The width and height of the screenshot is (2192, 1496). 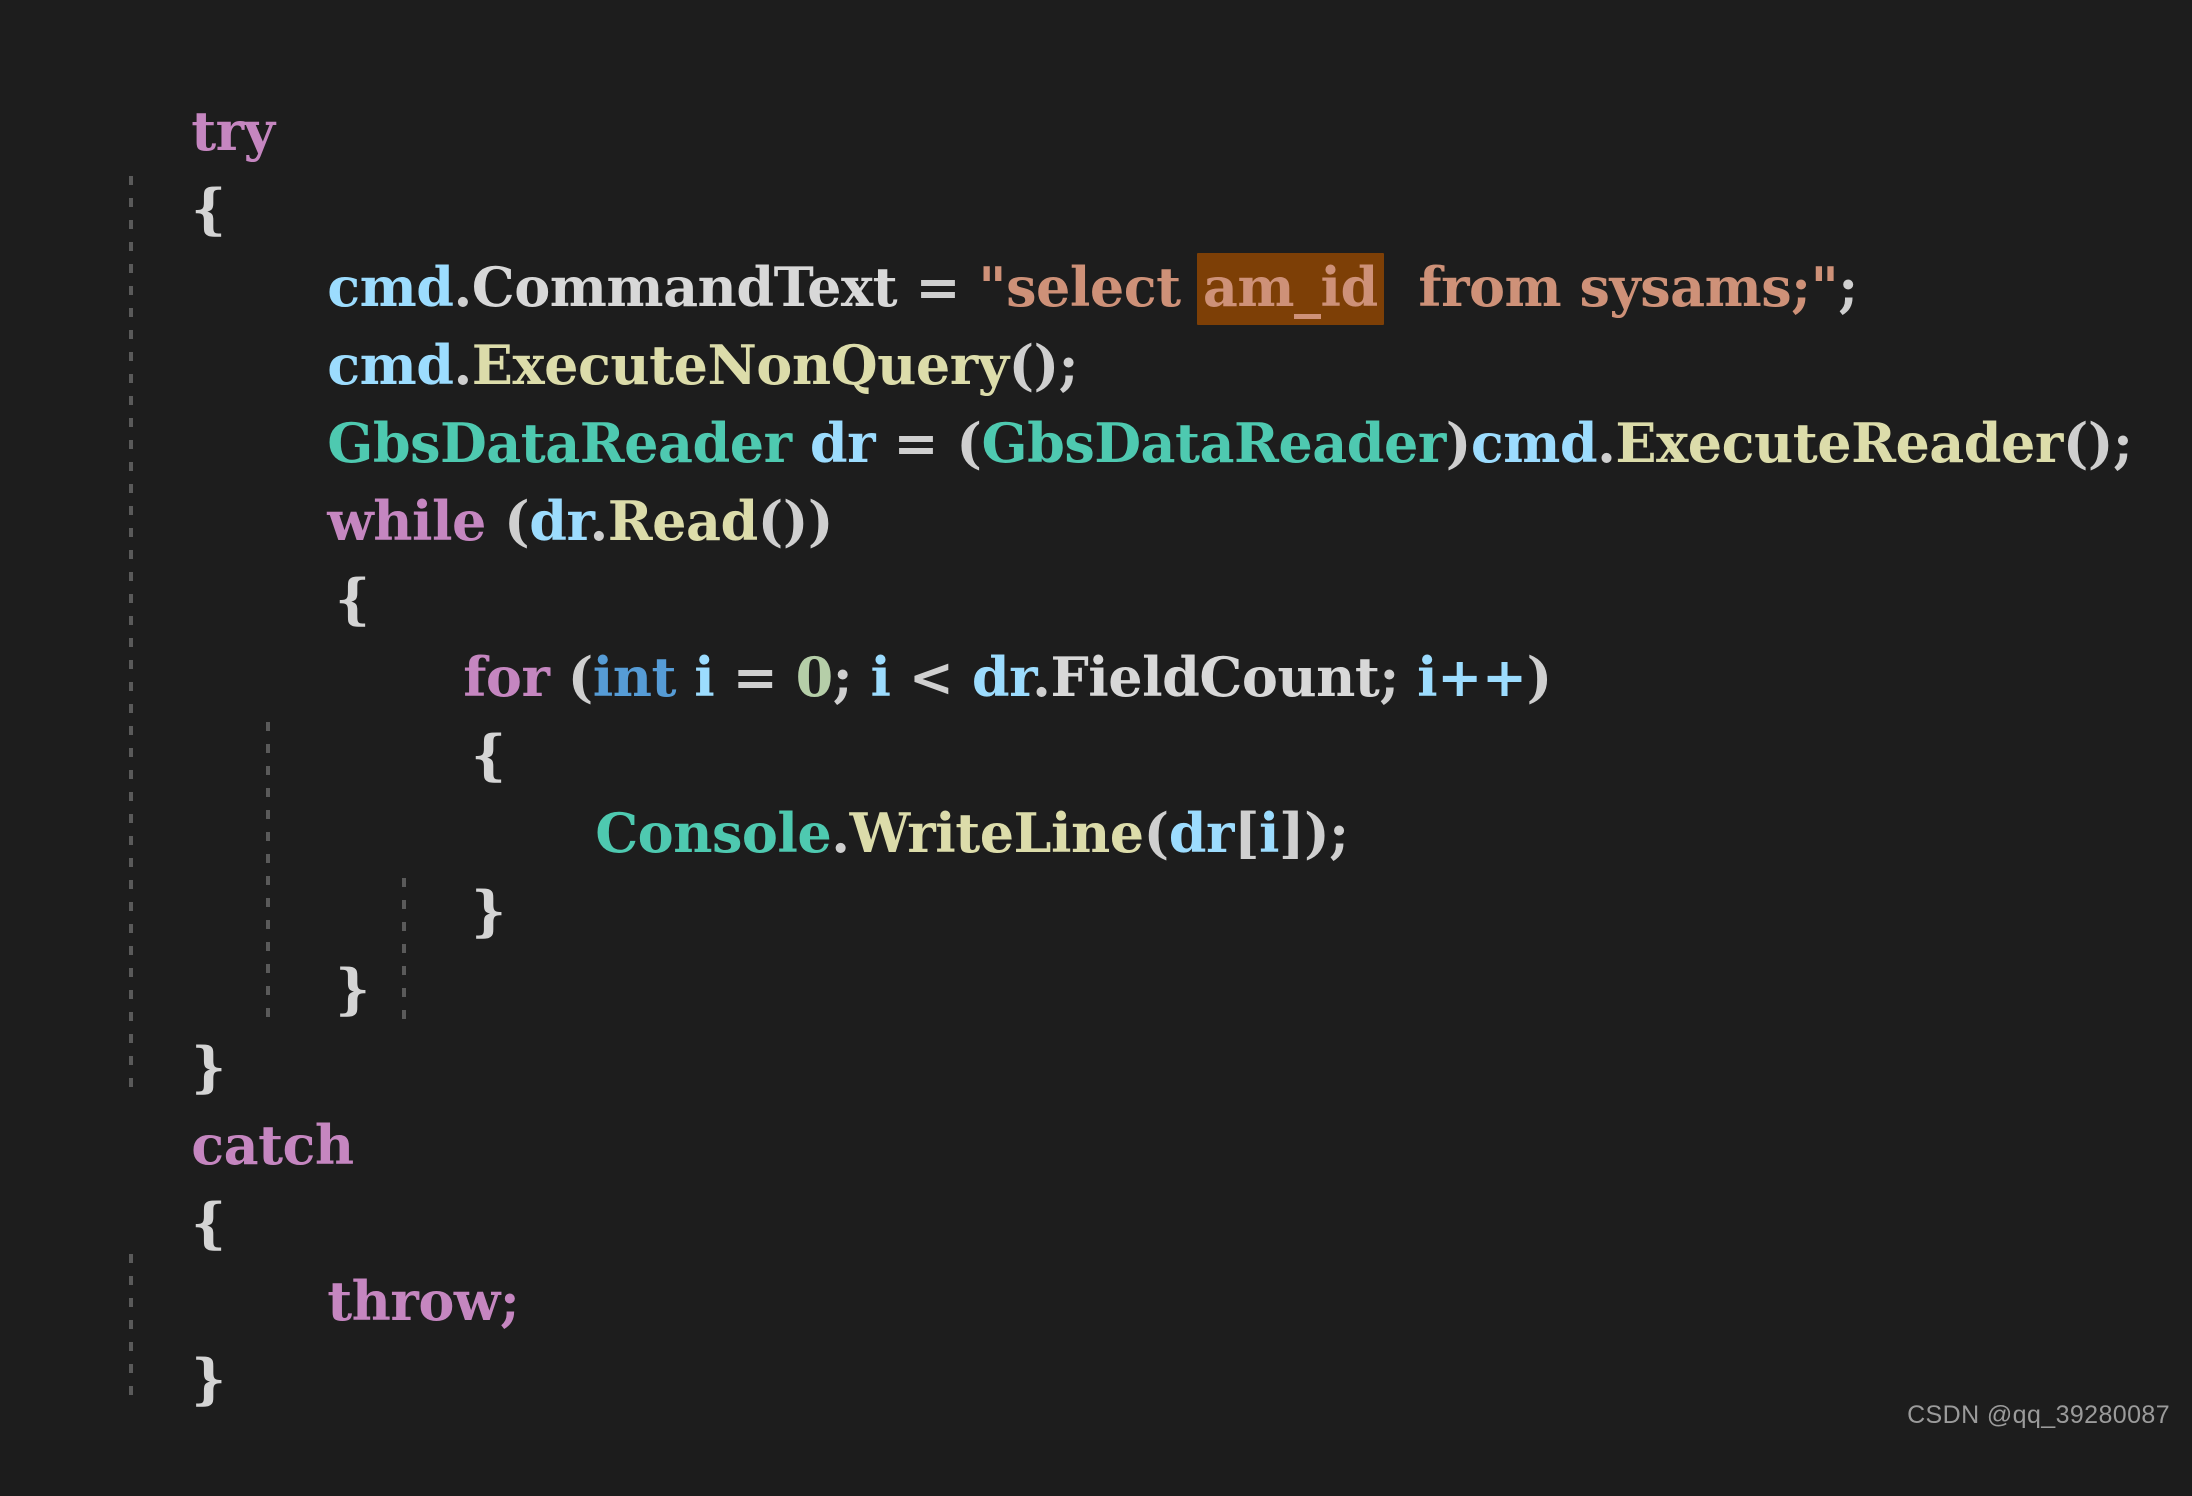 What do you see at coordinates (1096, 1180) in the screenshot?
I see `code-line-15: {` at bounding box center [1096, 1180].